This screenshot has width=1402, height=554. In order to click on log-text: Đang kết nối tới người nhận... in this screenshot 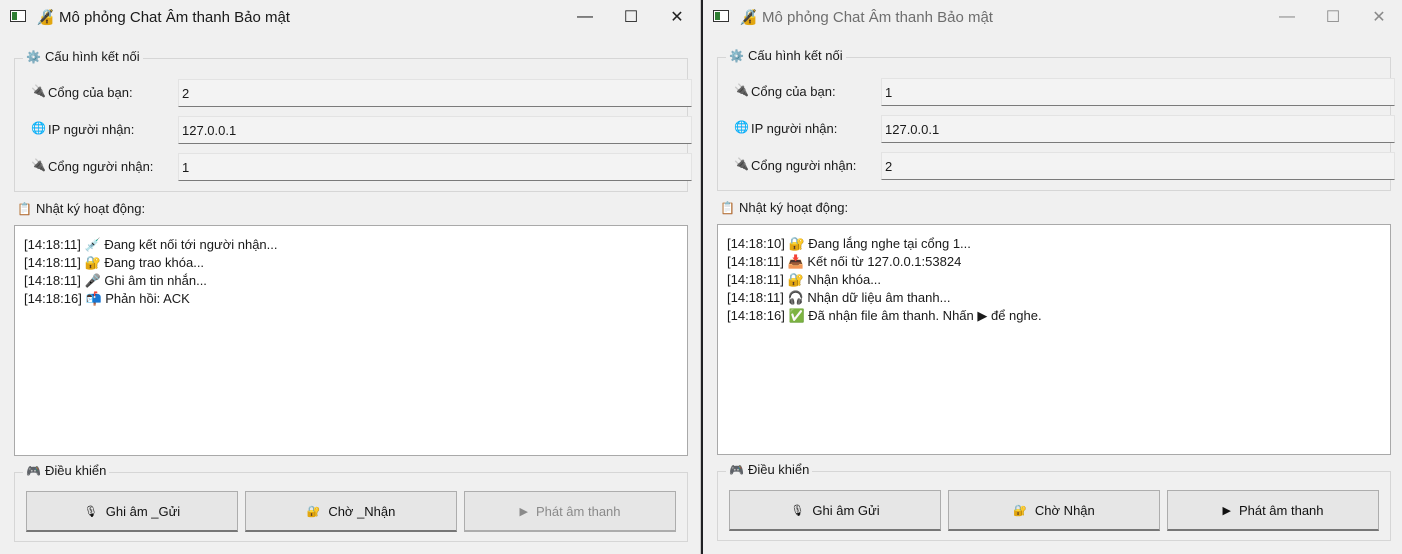, I will do `click(191, 244)`.